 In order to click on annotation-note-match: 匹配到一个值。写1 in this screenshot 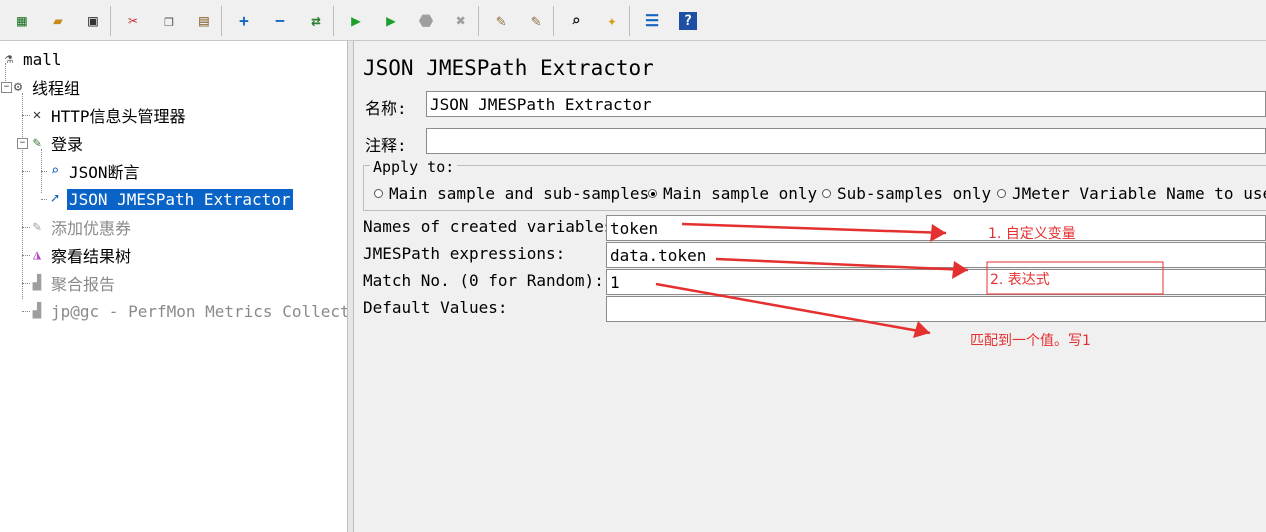, I will do `click(1030, 341)`.